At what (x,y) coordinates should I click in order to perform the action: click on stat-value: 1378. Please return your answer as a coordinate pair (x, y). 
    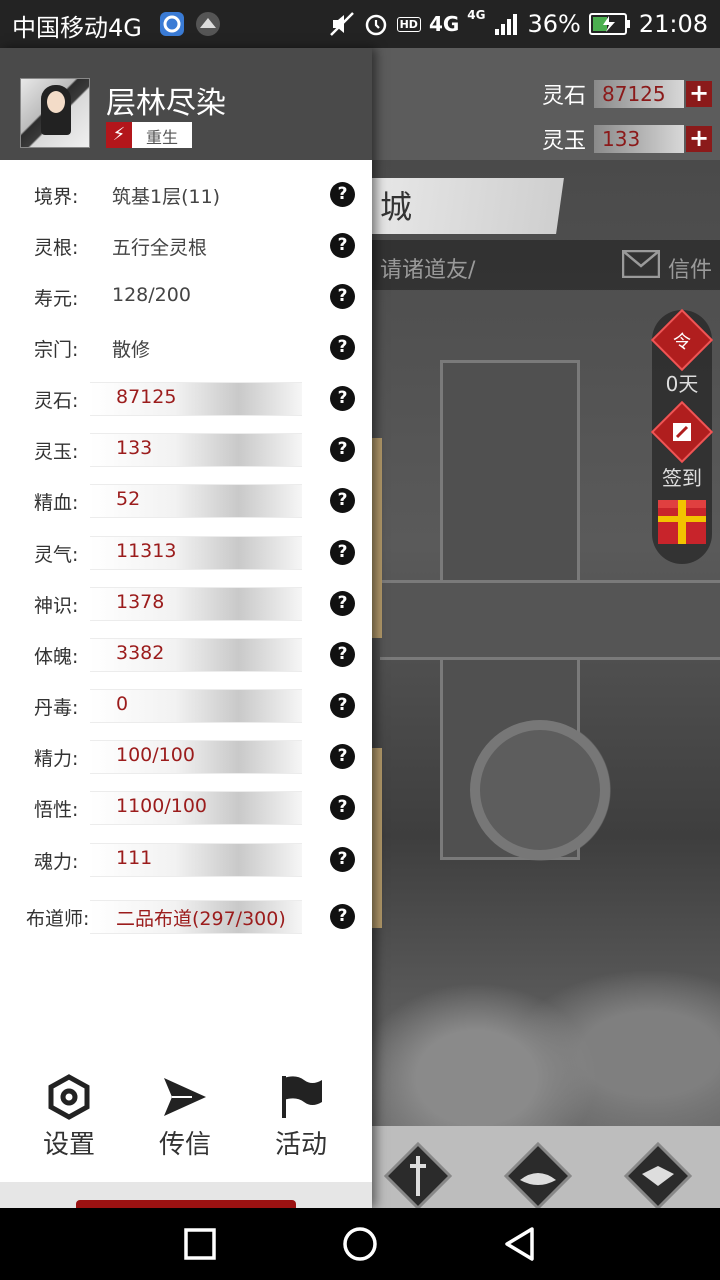
    Looking at the image, I should click on (140, 602).